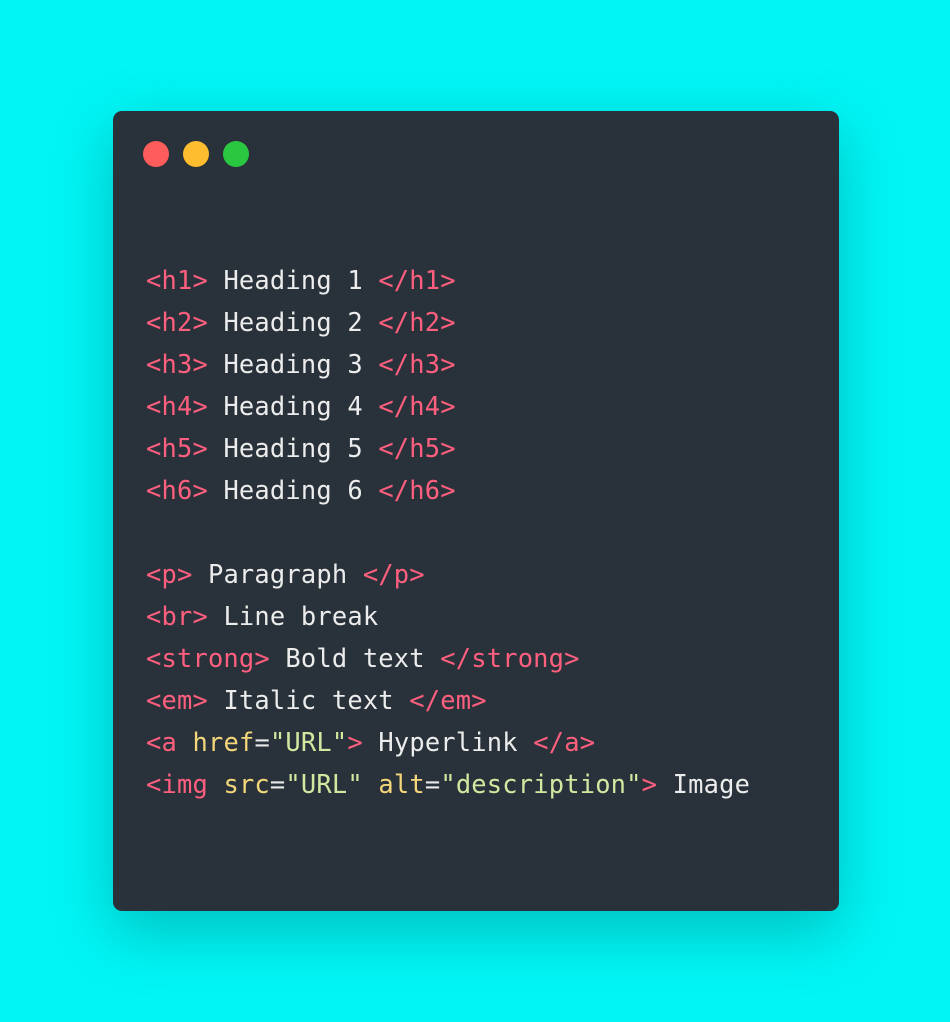  What do you see at coordinates (401, 784) in the screenshot?
I see `attribute-name: alt` at bounding box center [401, 784].